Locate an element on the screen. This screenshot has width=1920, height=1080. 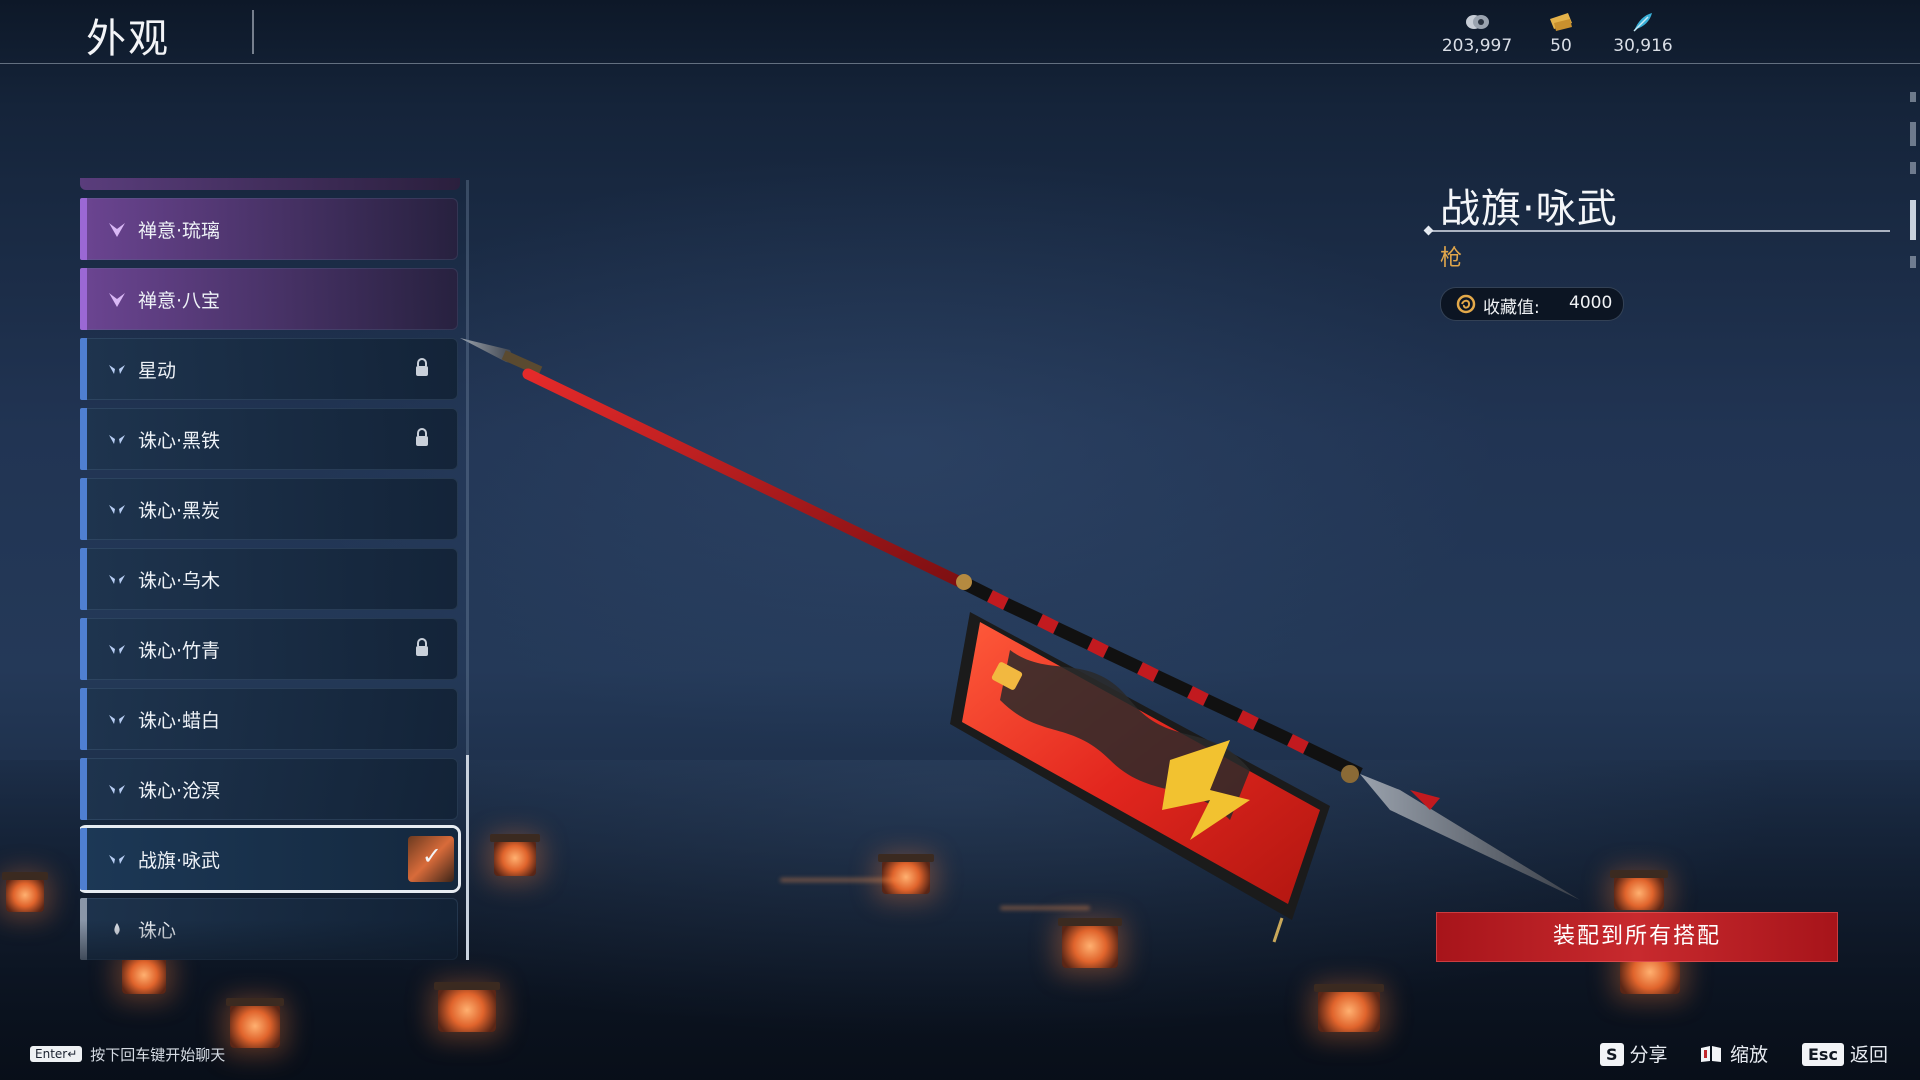
right-edge-scroll-indicator is located at coordinates (1913, 182).